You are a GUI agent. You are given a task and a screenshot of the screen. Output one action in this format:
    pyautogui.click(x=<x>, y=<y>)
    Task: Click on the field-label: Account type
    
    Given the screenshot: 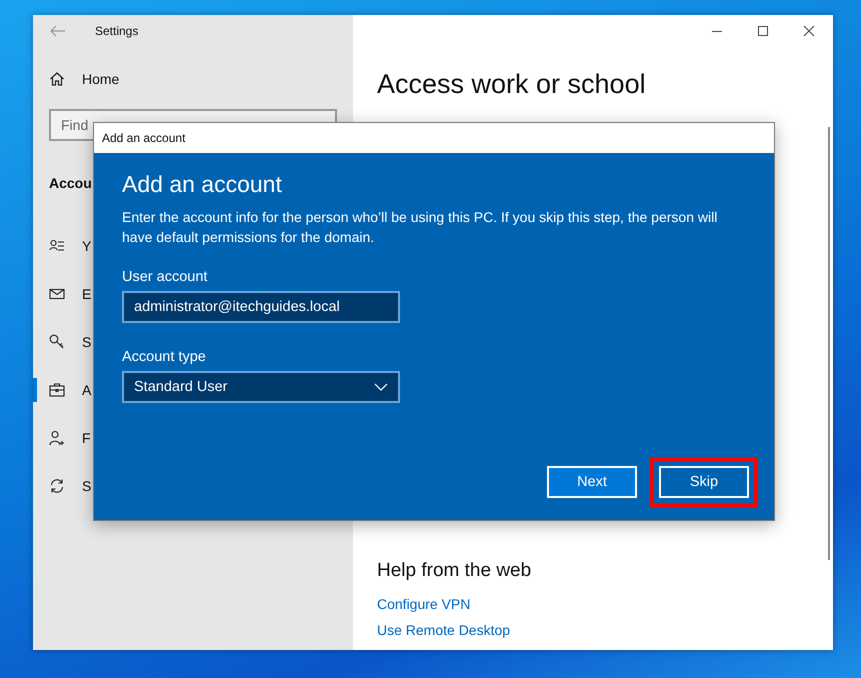 What is the action you would take?
    pyautogui.click(x=164, y=357)
    